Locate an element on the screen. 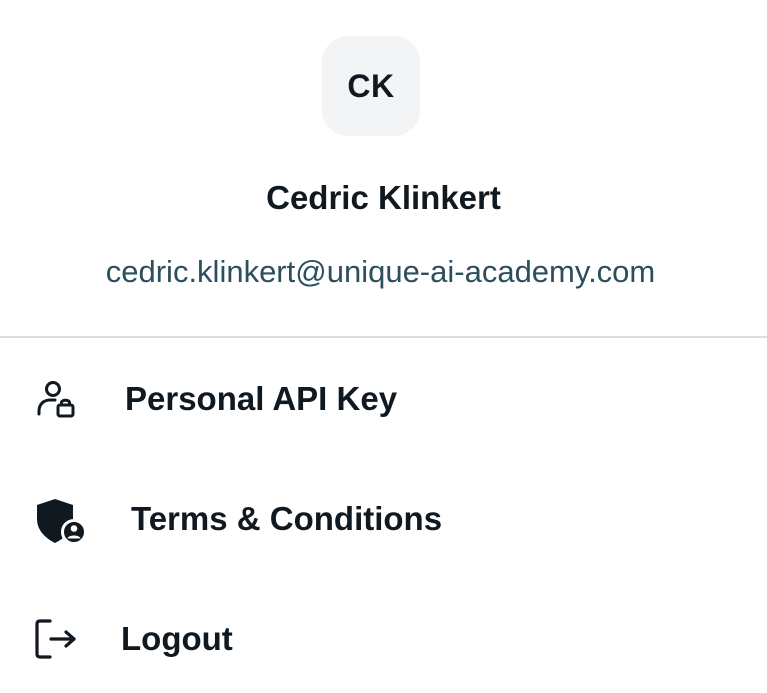 This screenshot has height=693, width=767. shield-user-icon is located at coordinates (62, 522).